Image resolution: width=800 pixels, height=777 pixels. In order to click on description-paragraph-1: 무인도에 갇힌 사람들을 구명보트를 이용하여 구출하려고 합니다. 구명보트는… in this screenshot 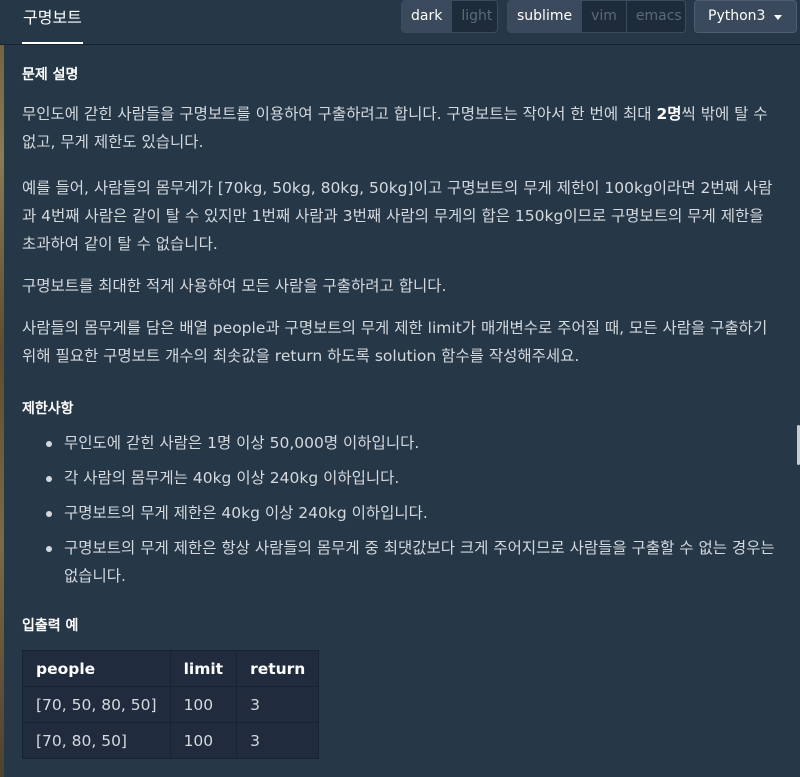, I will do `click(395, 128)`.